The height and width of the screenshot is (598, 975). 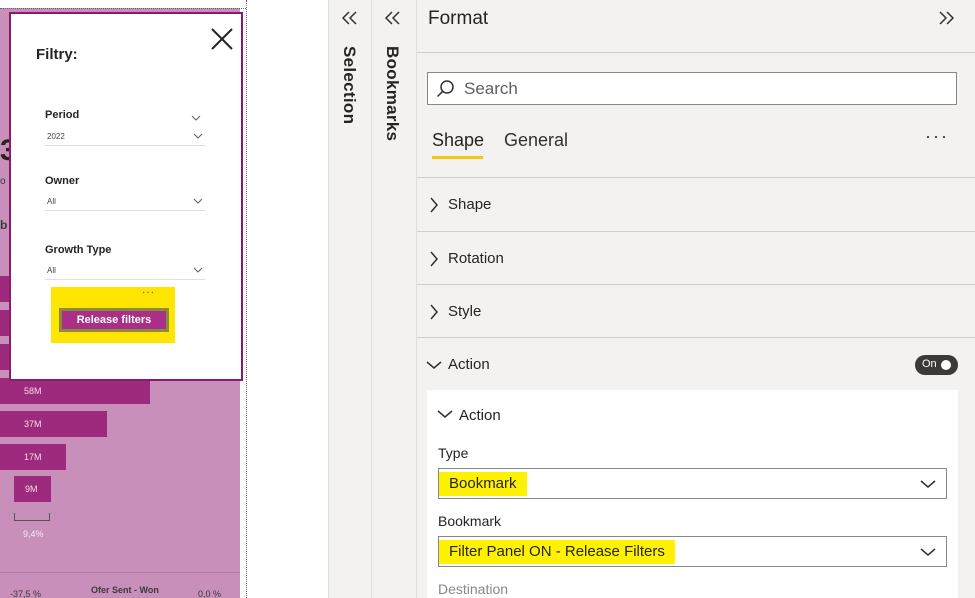 I want to click on funnel-bar: 9M, so click(x=32, y=489).